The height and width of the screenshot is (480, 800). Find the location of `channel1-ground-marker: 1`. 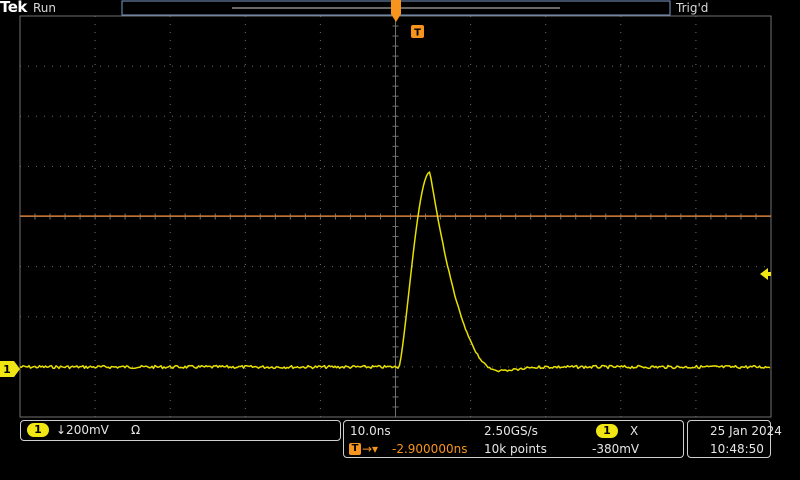

channel1-ground-marker: 1 is located at coordinates (10, 369).